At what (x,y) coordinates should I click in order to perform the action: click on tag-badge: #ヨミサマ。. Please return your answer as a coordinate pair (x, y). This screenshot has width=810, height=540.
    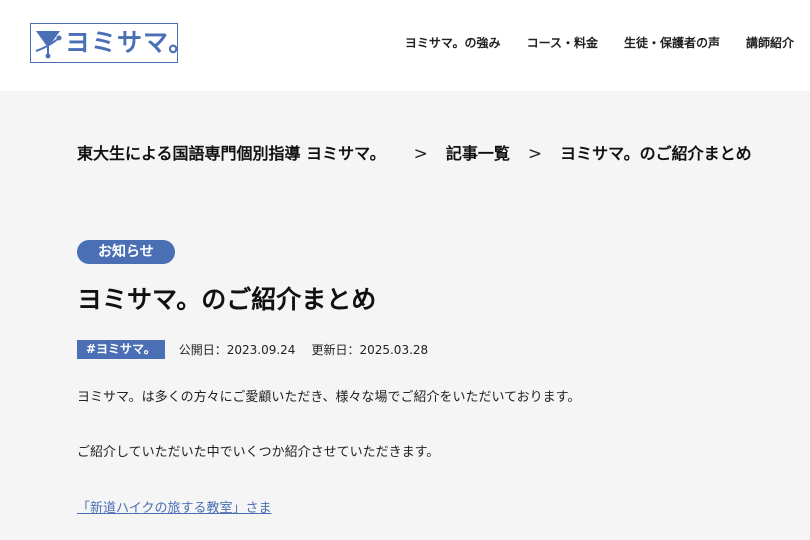
    Looking at the image, I should click on (121, 349).